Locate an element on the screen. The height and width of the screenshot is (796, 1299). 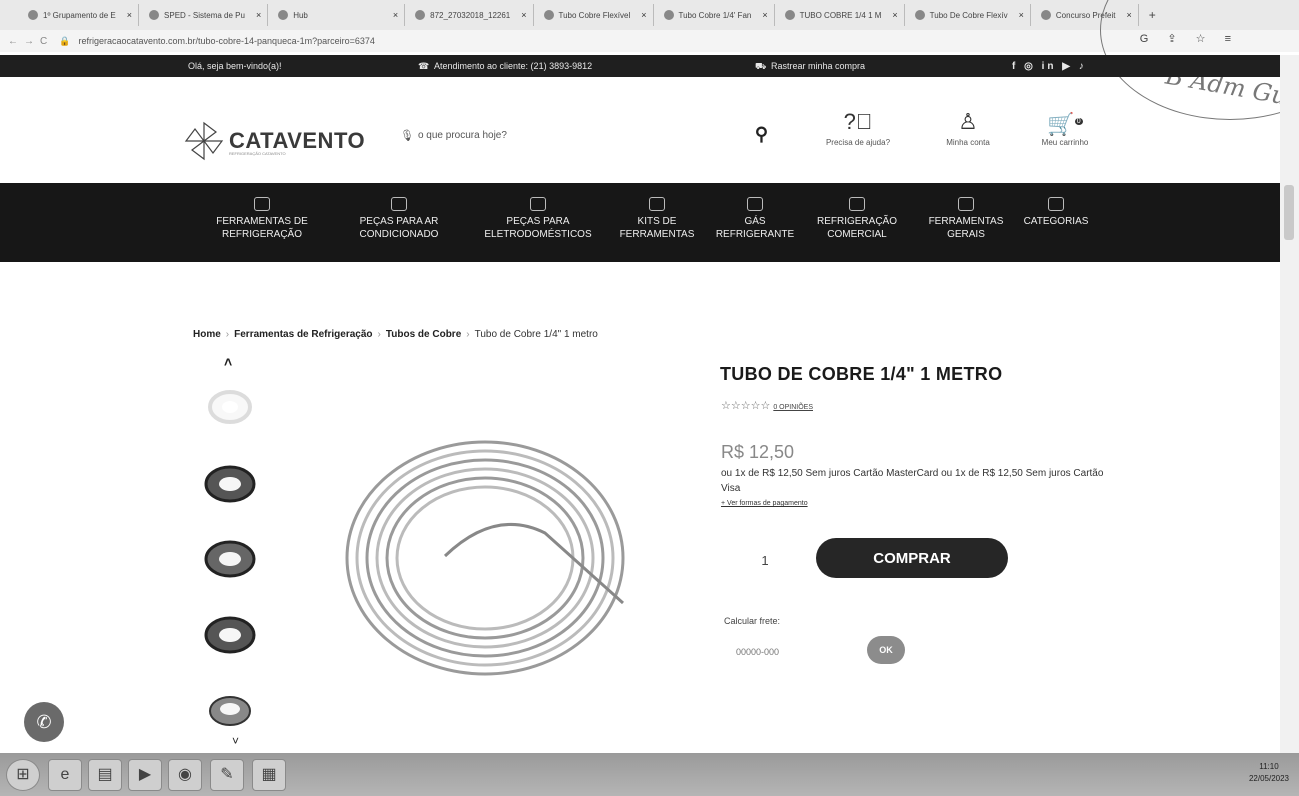
help-button: ?⃝ Precisa de ajuda? is located at coordinates (858, 127).